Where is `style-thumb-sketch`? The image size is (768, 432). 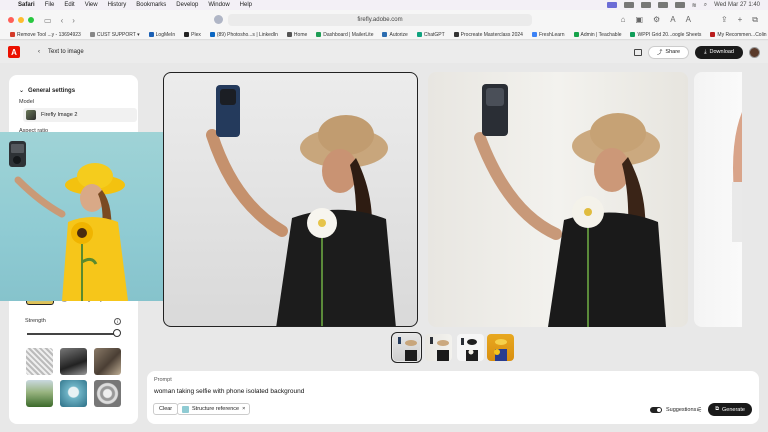 style-thumb-sketch is located at coordinates (39, 361).